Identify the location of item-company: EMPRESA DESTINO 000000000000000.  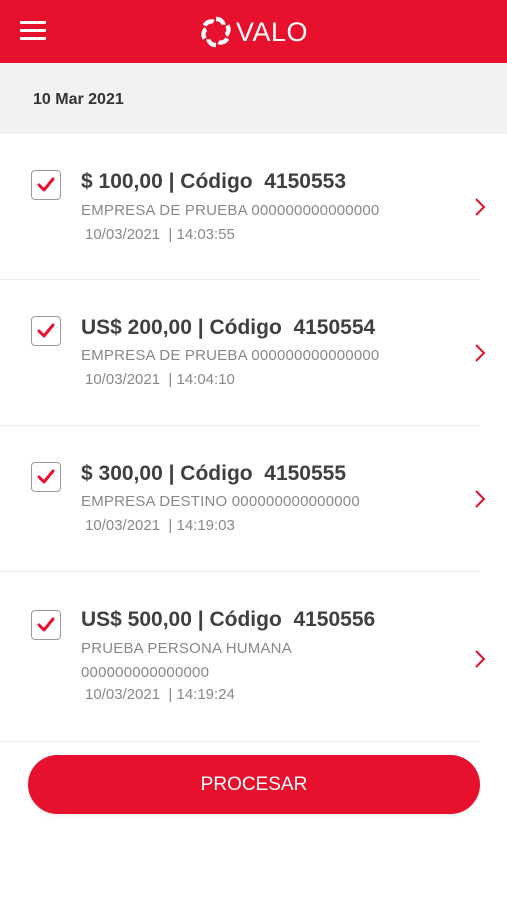
(220, 501).